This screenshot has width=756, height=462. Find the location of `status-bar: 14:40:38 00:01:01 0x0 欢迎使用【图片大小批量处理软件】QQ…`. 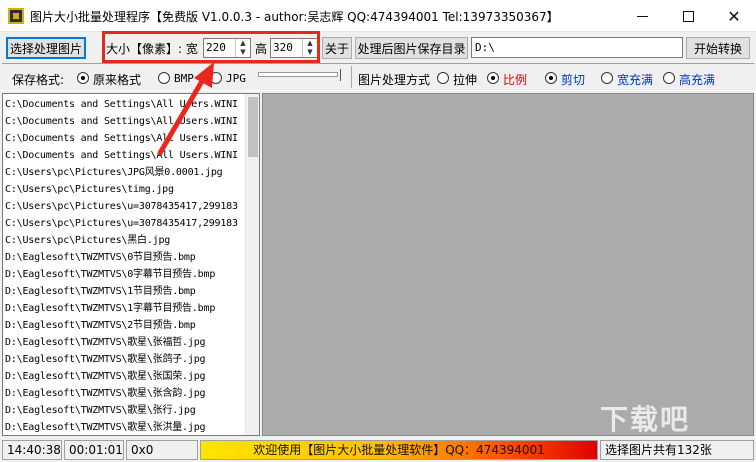

status-bar: 14:40:38 00:01:01 0x0 欢迎使用【图片大小批量处理软件】QQ… is located at coordinates (378, 450).